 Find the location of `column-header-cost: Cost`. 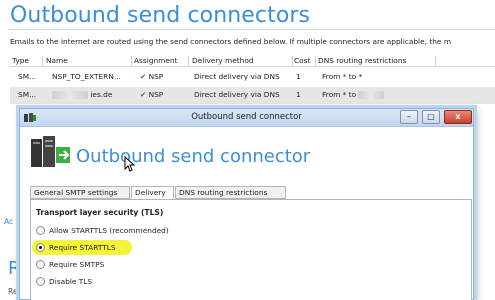

column-header-cost: Cost is located at coordinates (305, 61).